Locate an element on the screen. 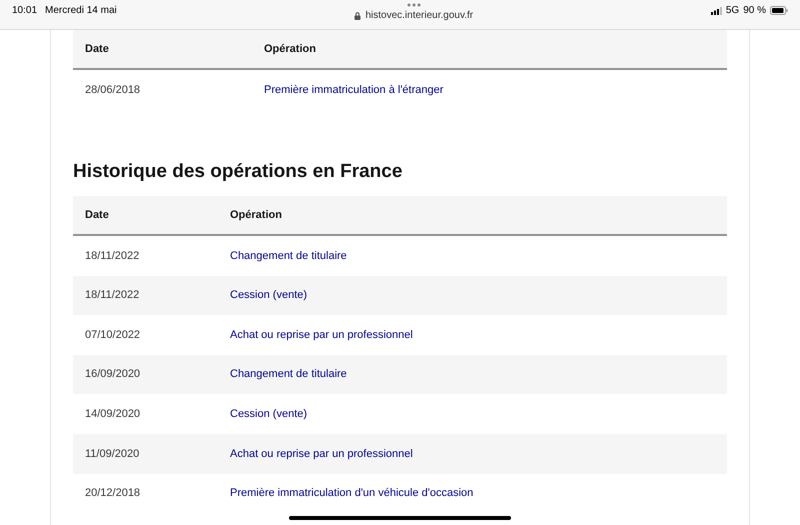 The image size is (800, 525). signal-icon is located at coordinates (716, 10).